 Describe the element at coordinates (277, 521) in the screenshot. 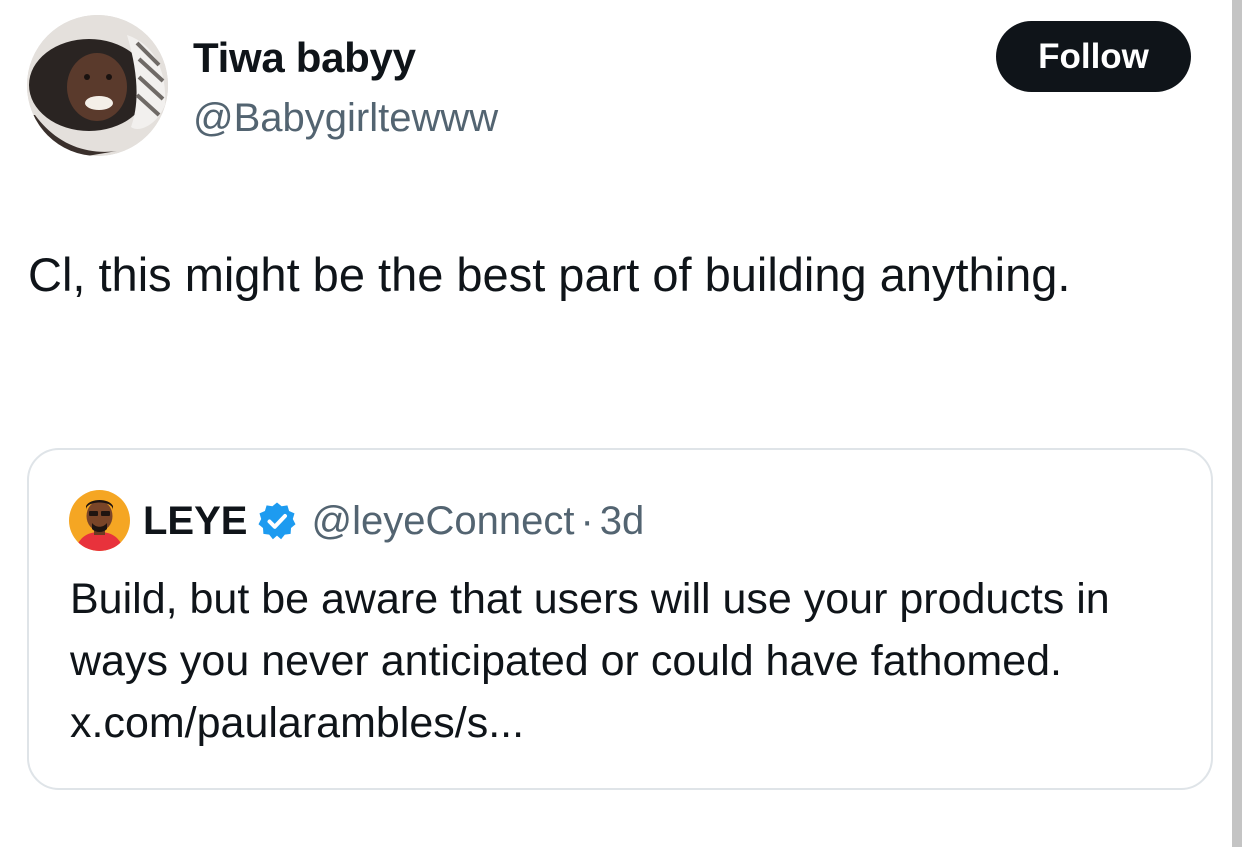

I see `verified-badge-icon` at that location.